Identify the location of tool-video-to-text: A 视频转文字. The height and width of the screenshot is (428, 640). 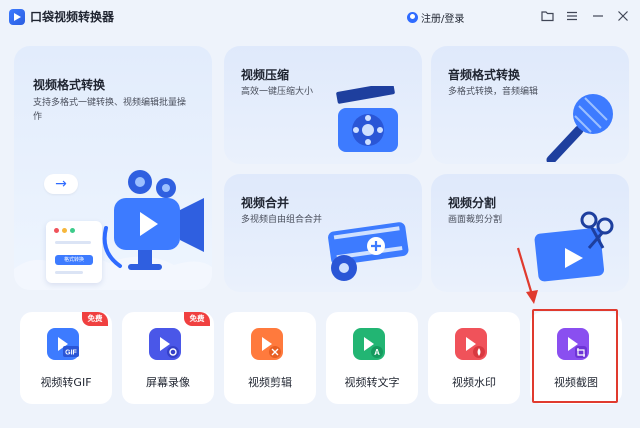
(372, 358).